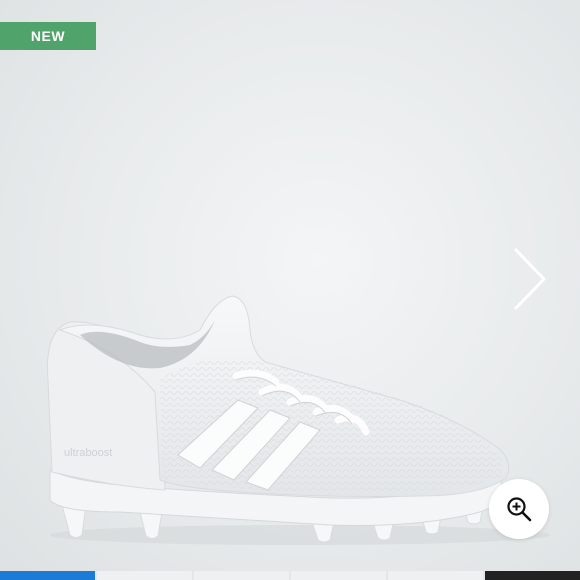  I want to click on next-image-arrow, so click(530, 279).